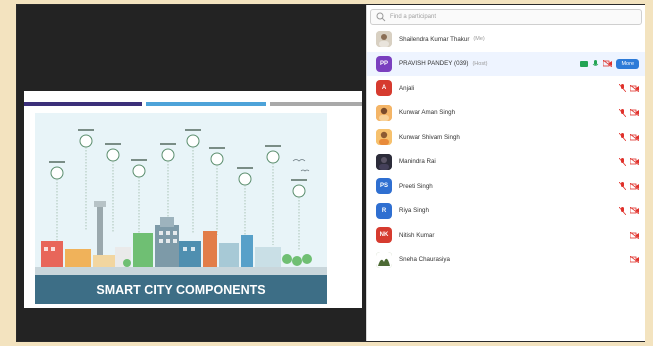  What do you see at coordinates (506, 186) in the screenshot?
I see `participant-row: PS Preeti Singh` at bounding box center [506, 186].